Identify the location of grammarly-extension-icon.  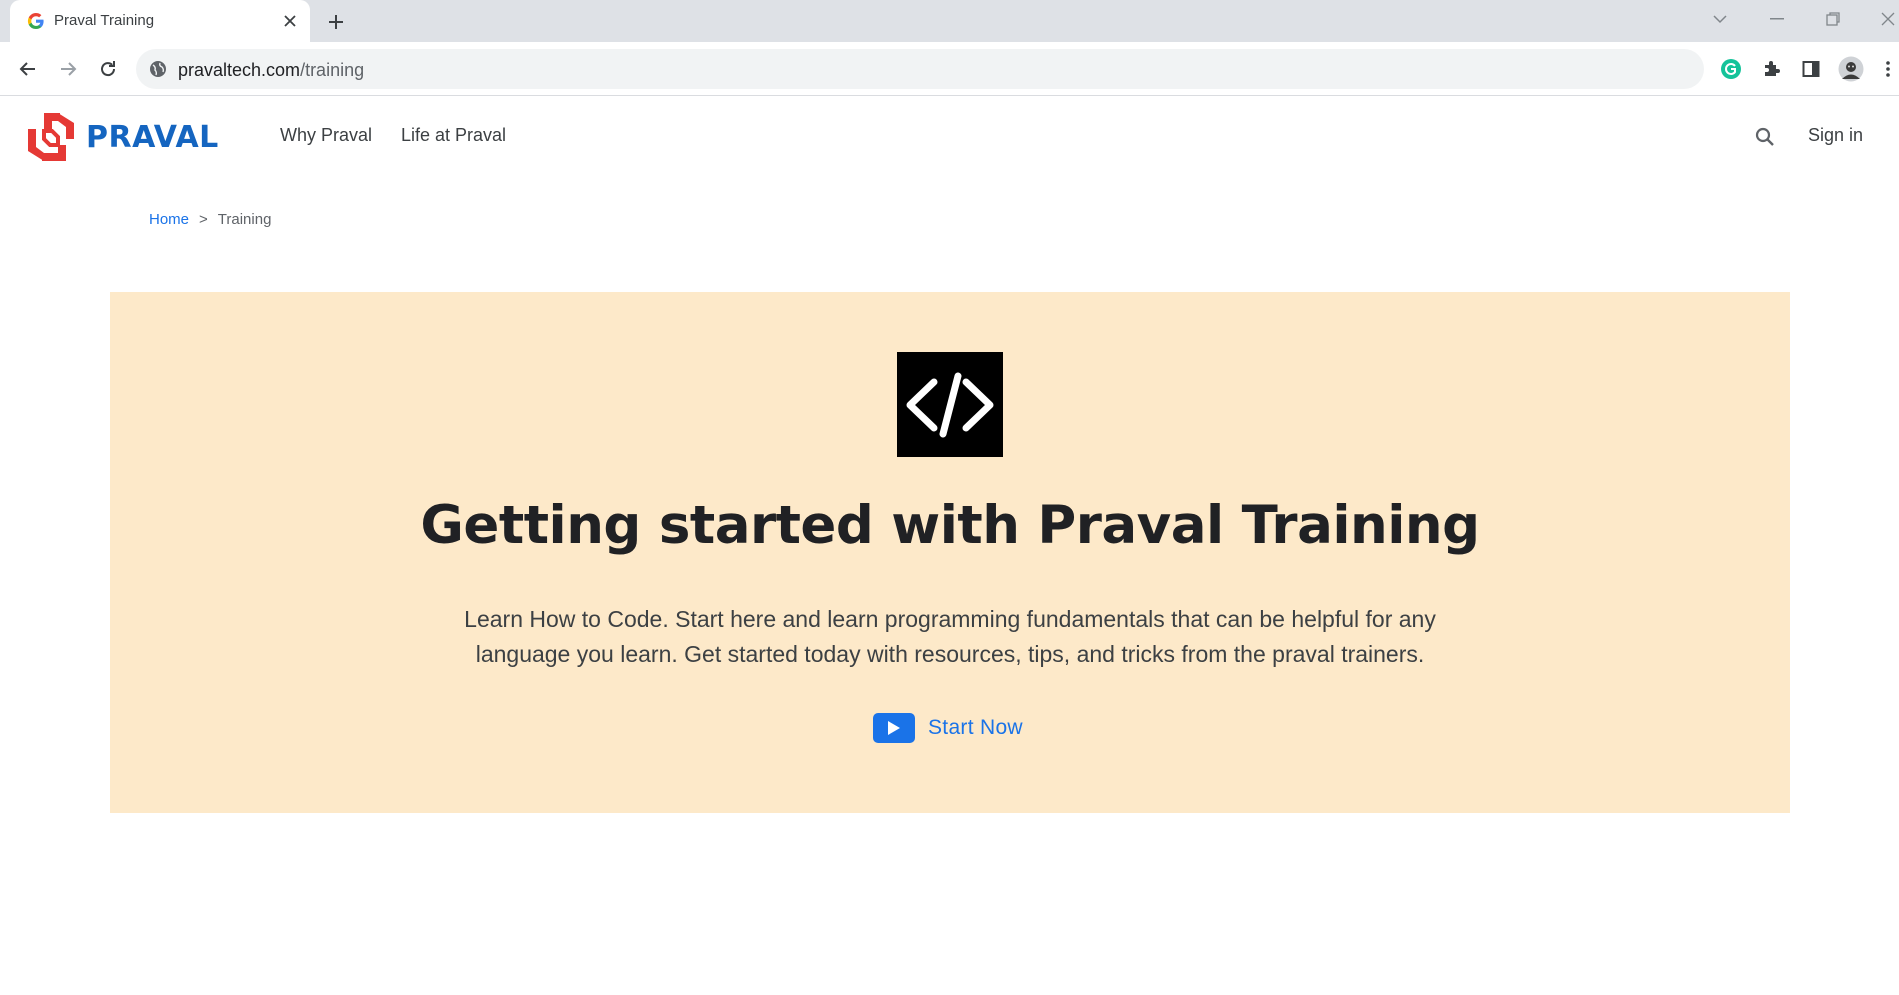
(1731, 69).